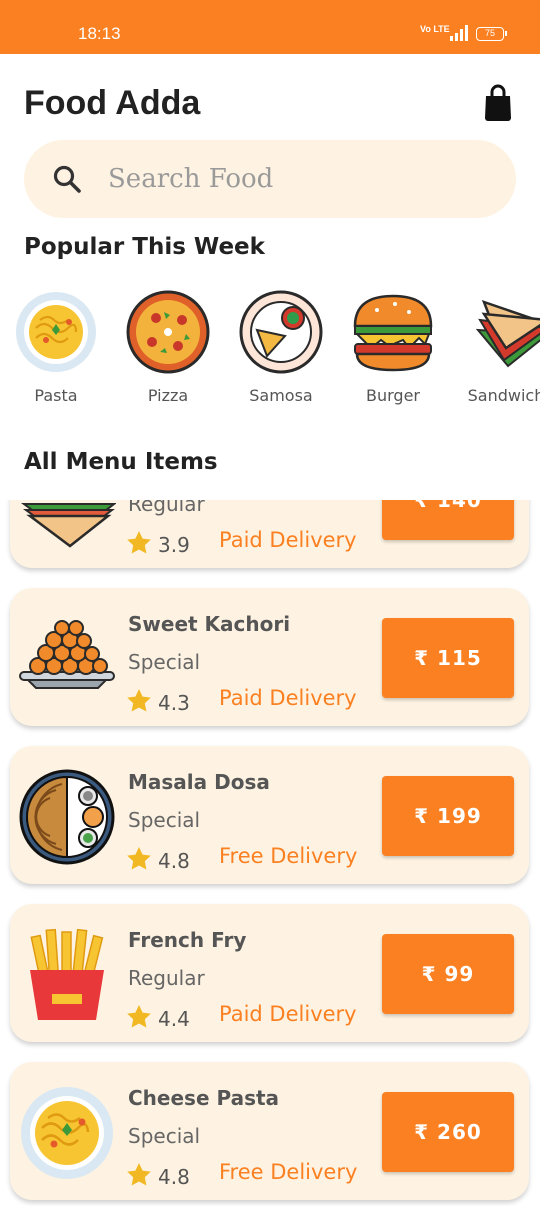 The image size is (540, 1206). I want to click on category-pizza: Pizza, so click(168, 347).